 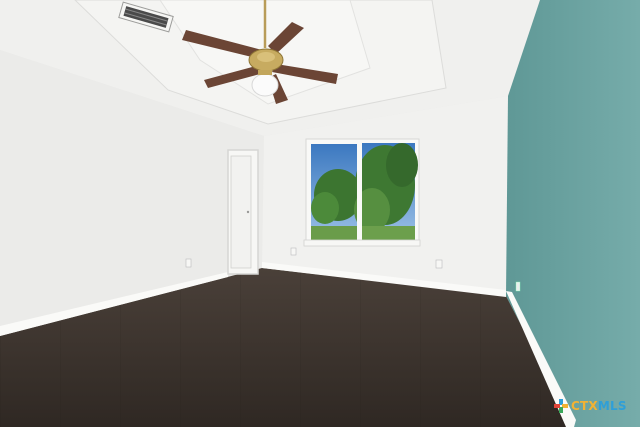 What do you see at coordinates (265, 85) in the screenshot?
I see `fan-light-globe` at bounding box center [265, 85].